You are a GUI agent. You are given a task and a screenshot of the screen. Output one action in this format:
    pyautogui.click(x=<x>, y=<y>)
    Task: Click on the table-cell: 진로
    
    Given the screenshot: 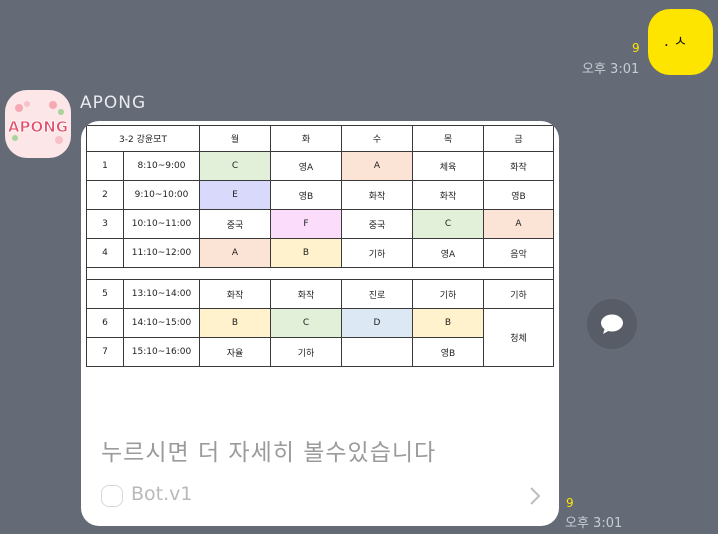 What is the action you would take?
    pyautogui.click(x=377, y=294)
    